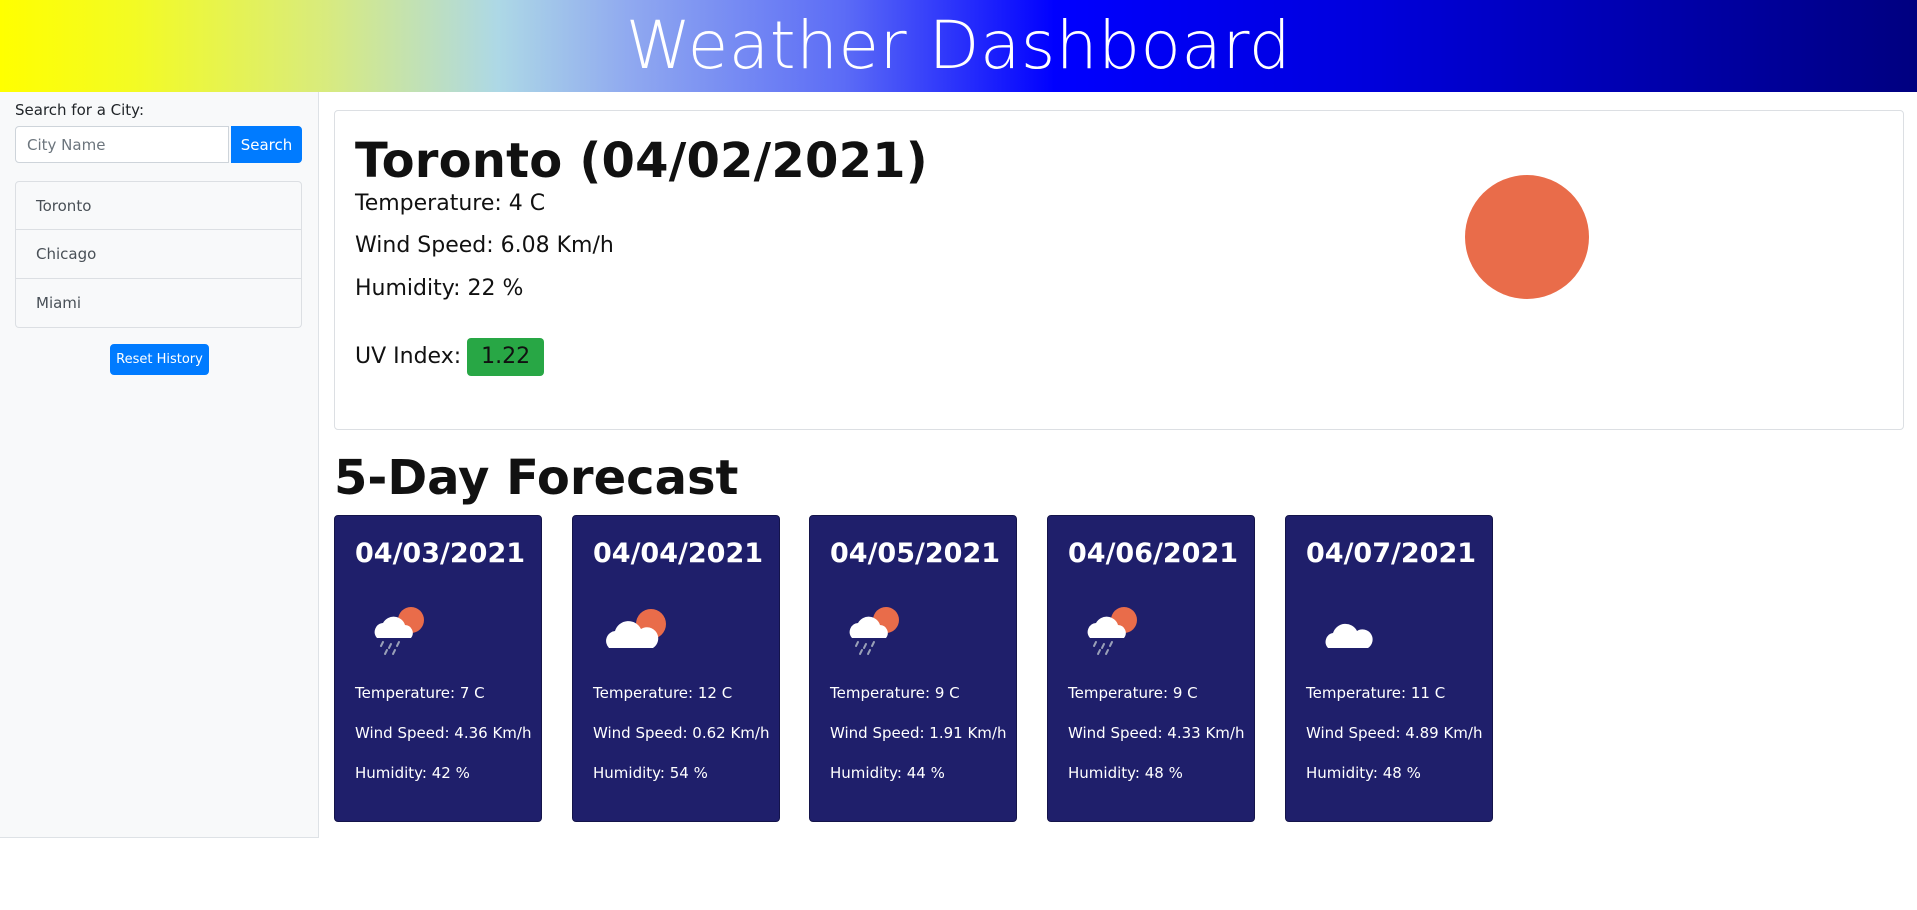 The image size is (1917, 910). Describe the element at coordinates (1153, 553) in the screenshot. I see `forecast-date: 04/06/2021` at that location.